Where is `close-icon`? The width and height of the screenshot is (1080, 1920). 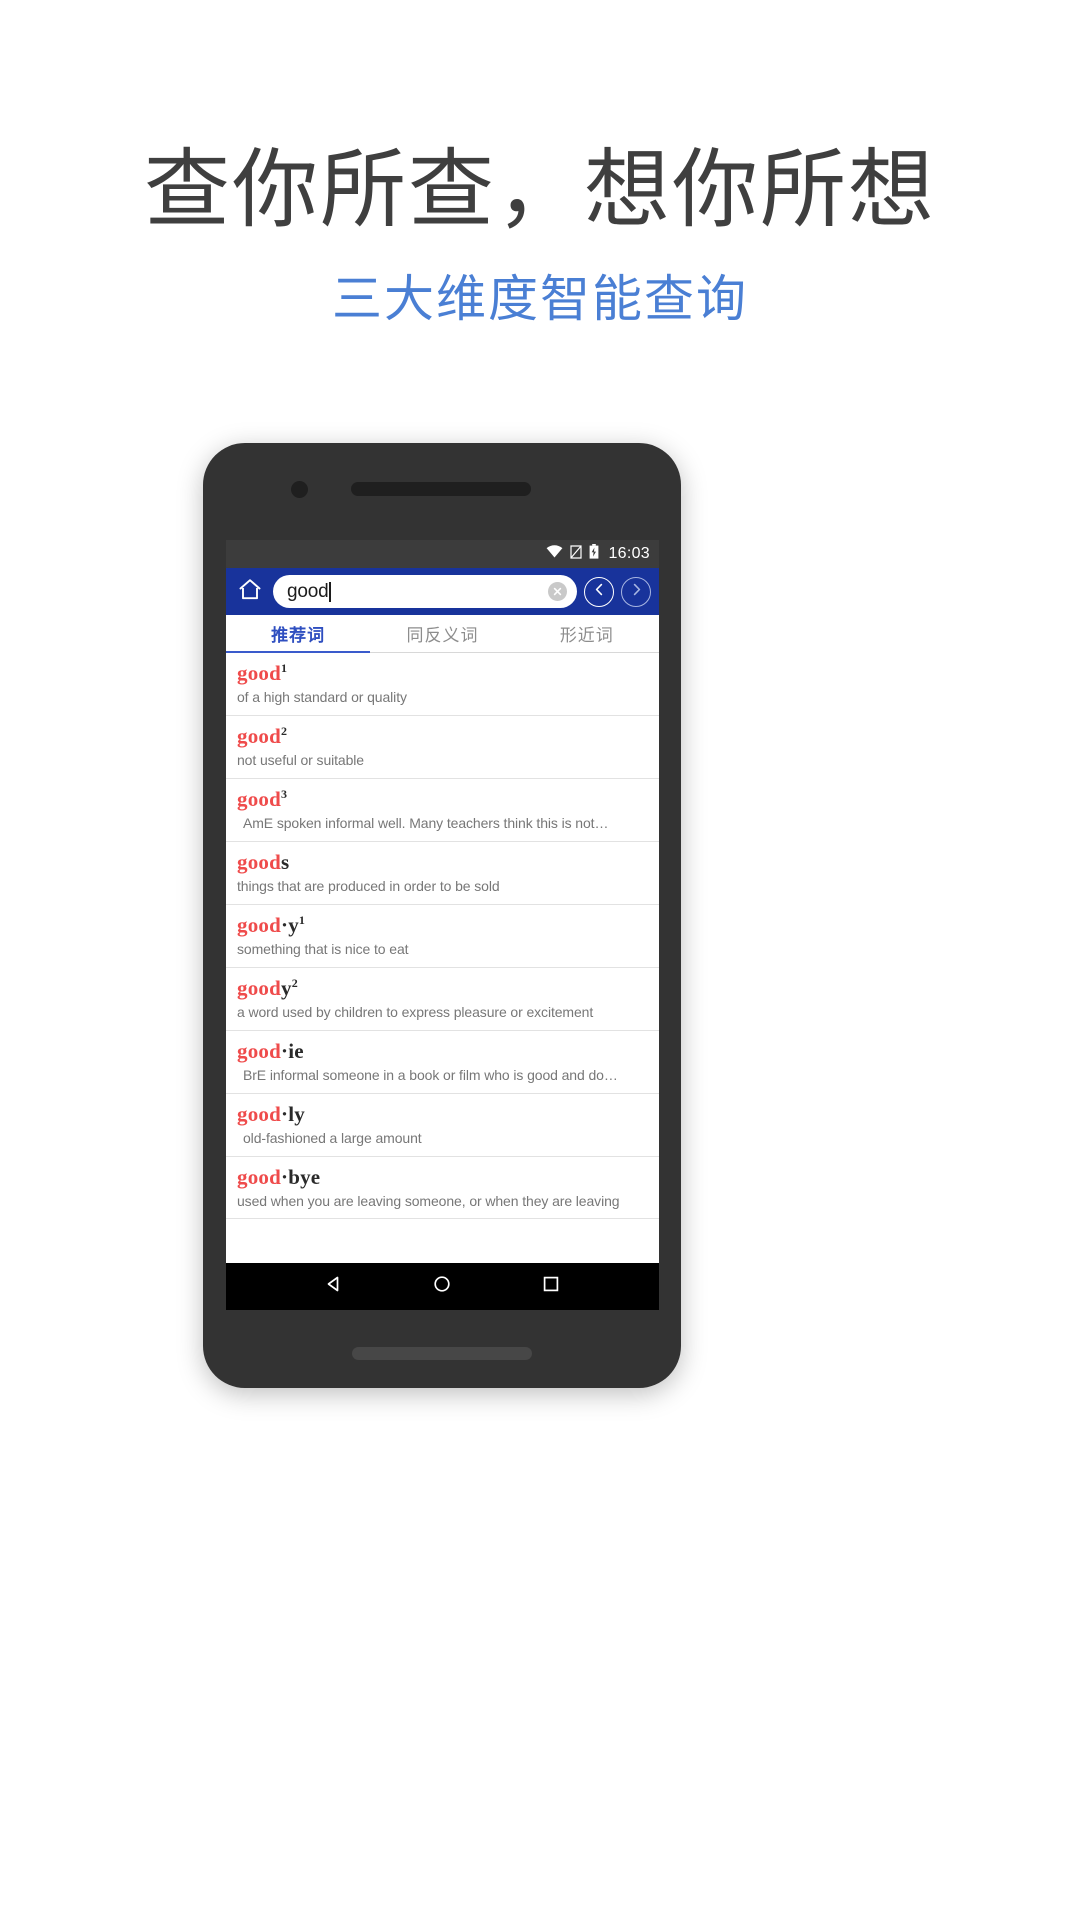
close-icon is located at coordinates (557, 591).